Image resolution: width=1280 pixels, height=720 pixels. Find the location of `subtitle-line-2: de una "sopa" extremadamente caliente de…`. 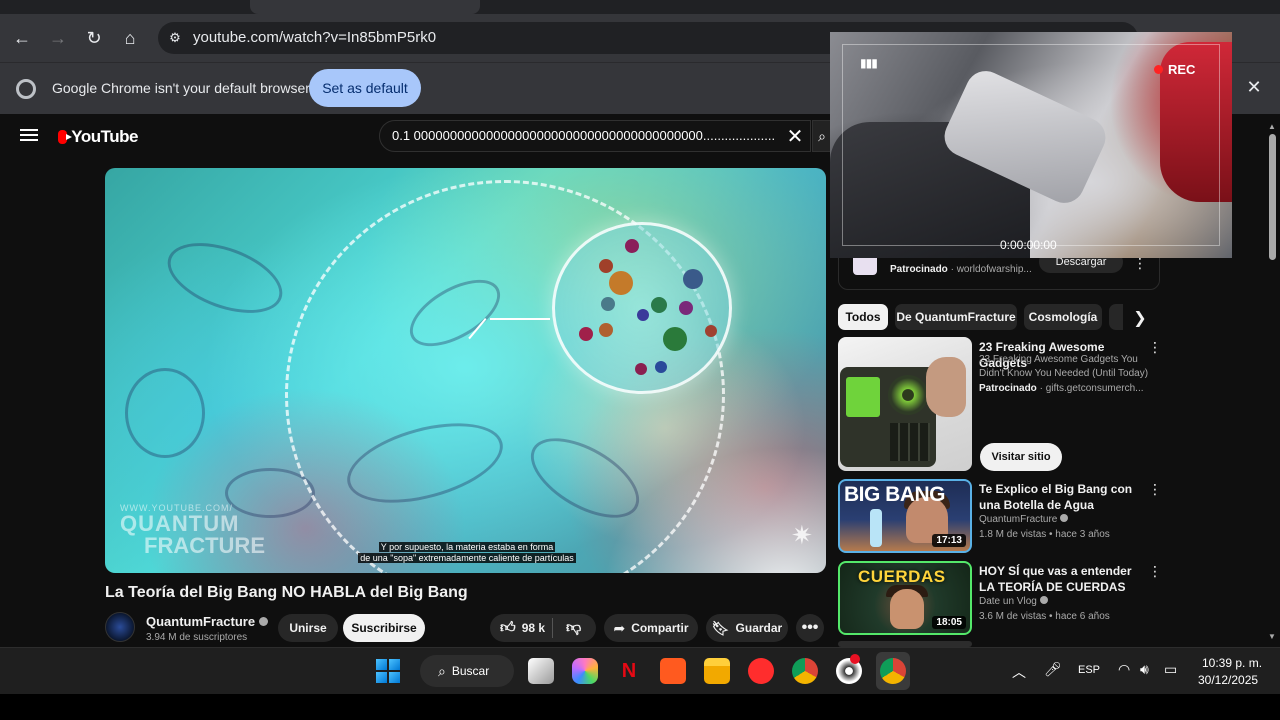

subtitle-line-2: de una "sopa" extremadamente caliente de… is located at coordinates (467, 558).